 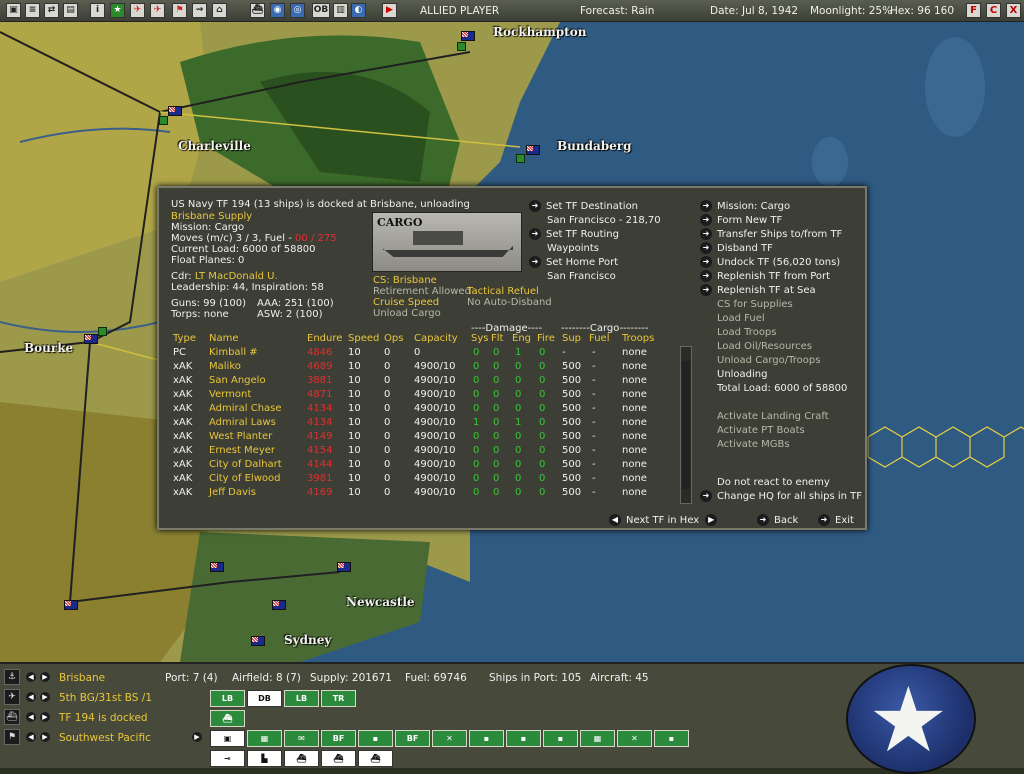 I want to click on save-icon: ▣, so click(x=13, y=10).